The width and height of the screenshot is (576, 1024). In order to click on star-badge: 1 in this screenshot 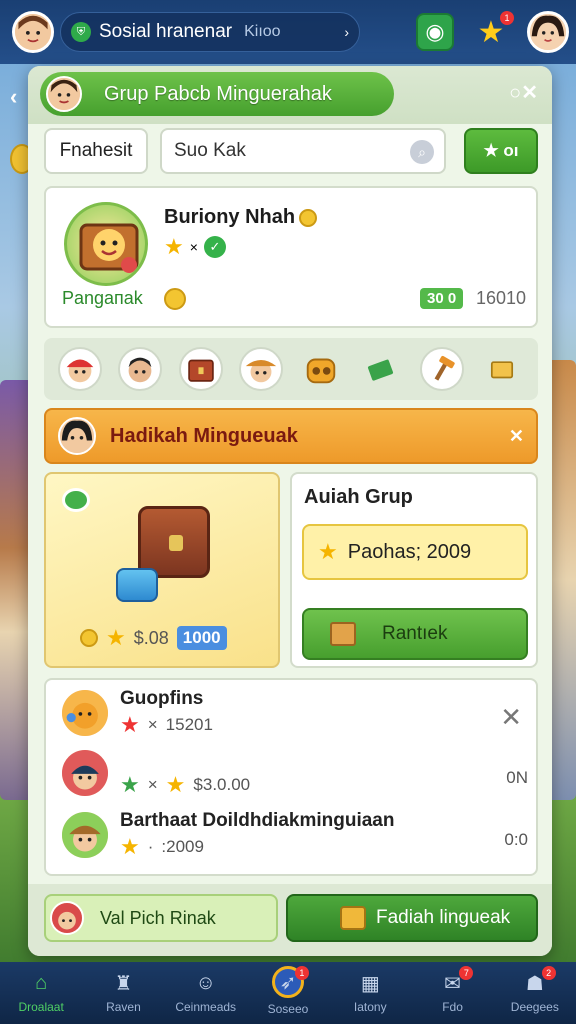, I will do `click(507, 18)`.